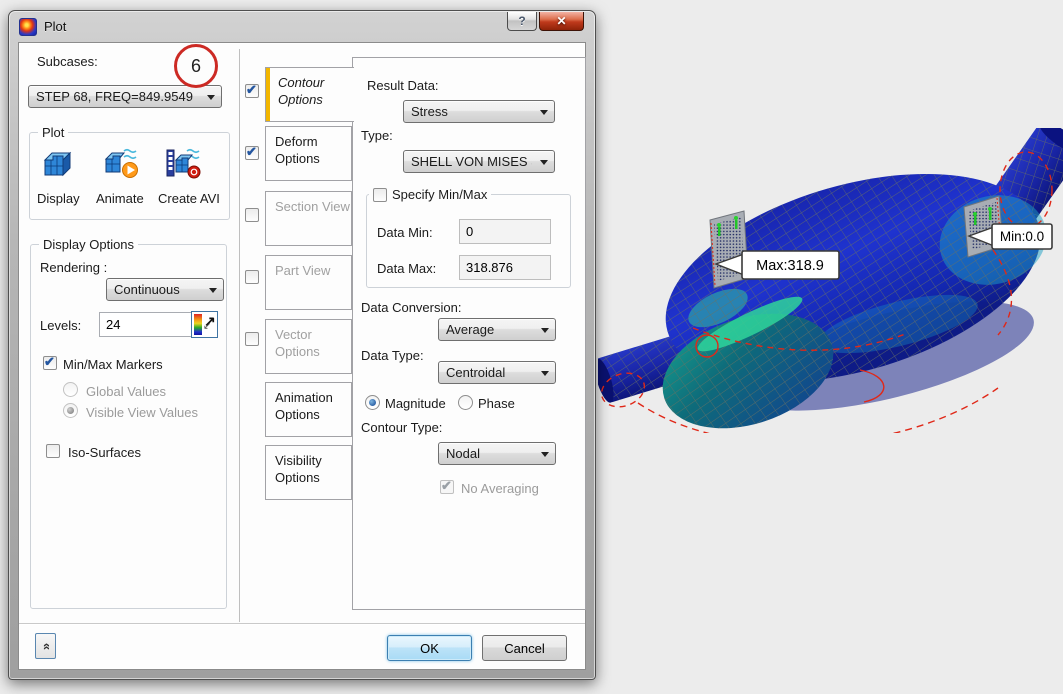 The height and width of the screenshot is (694, 1063). I want to click on part-view-checkbox, so click(252, 277).